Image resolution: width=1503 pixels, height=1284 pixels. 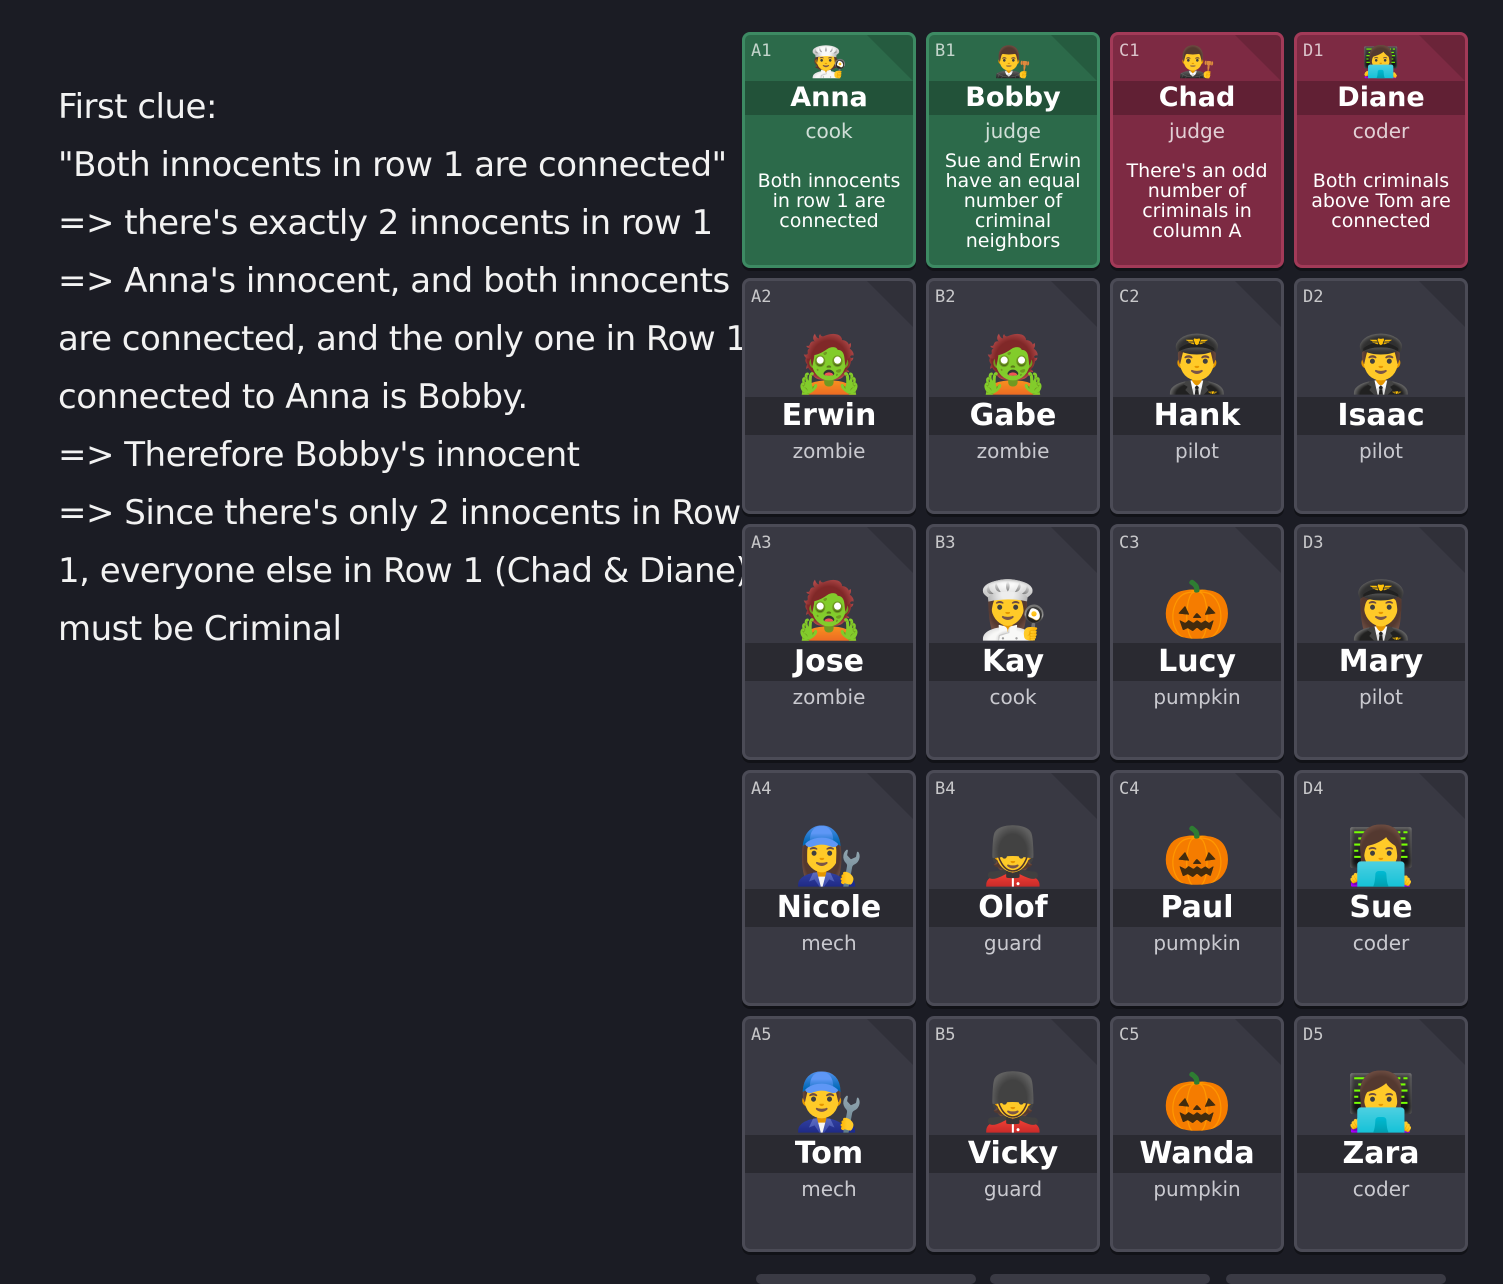 What do you see at coordinates (403, 571) in the screenshot?
I see `note-line: 1, everyone else in Row 1 (Chad & Diane)` at bounding box center [403, 571].